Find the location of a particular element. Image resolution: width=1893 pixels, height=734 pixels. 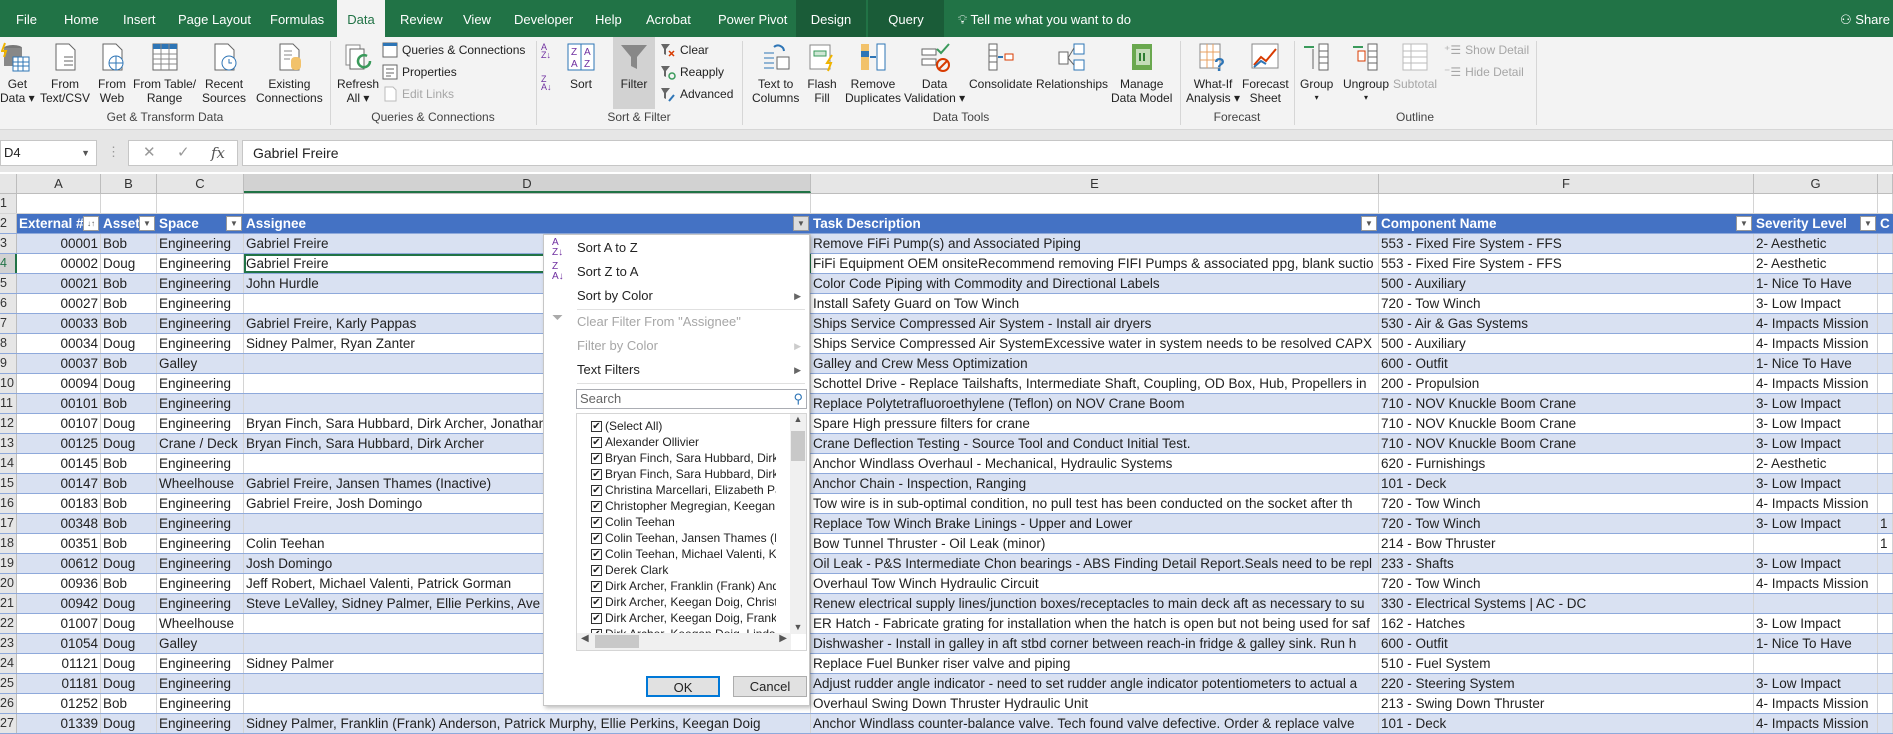

menu-sort-by-color: Sort by Color ▶ is located at coordinates (676, 296).